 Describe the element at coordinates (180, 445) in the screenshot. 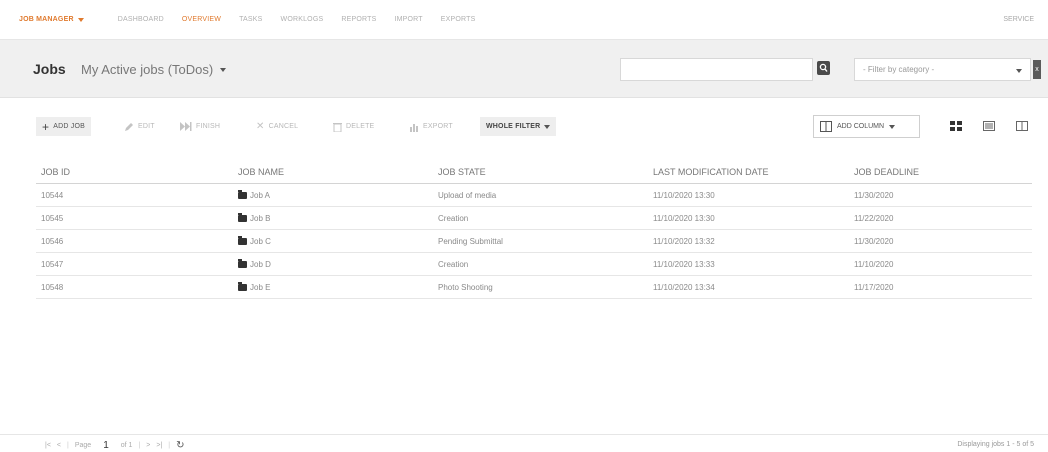

I see `refresh-icon: ↻` at that location.